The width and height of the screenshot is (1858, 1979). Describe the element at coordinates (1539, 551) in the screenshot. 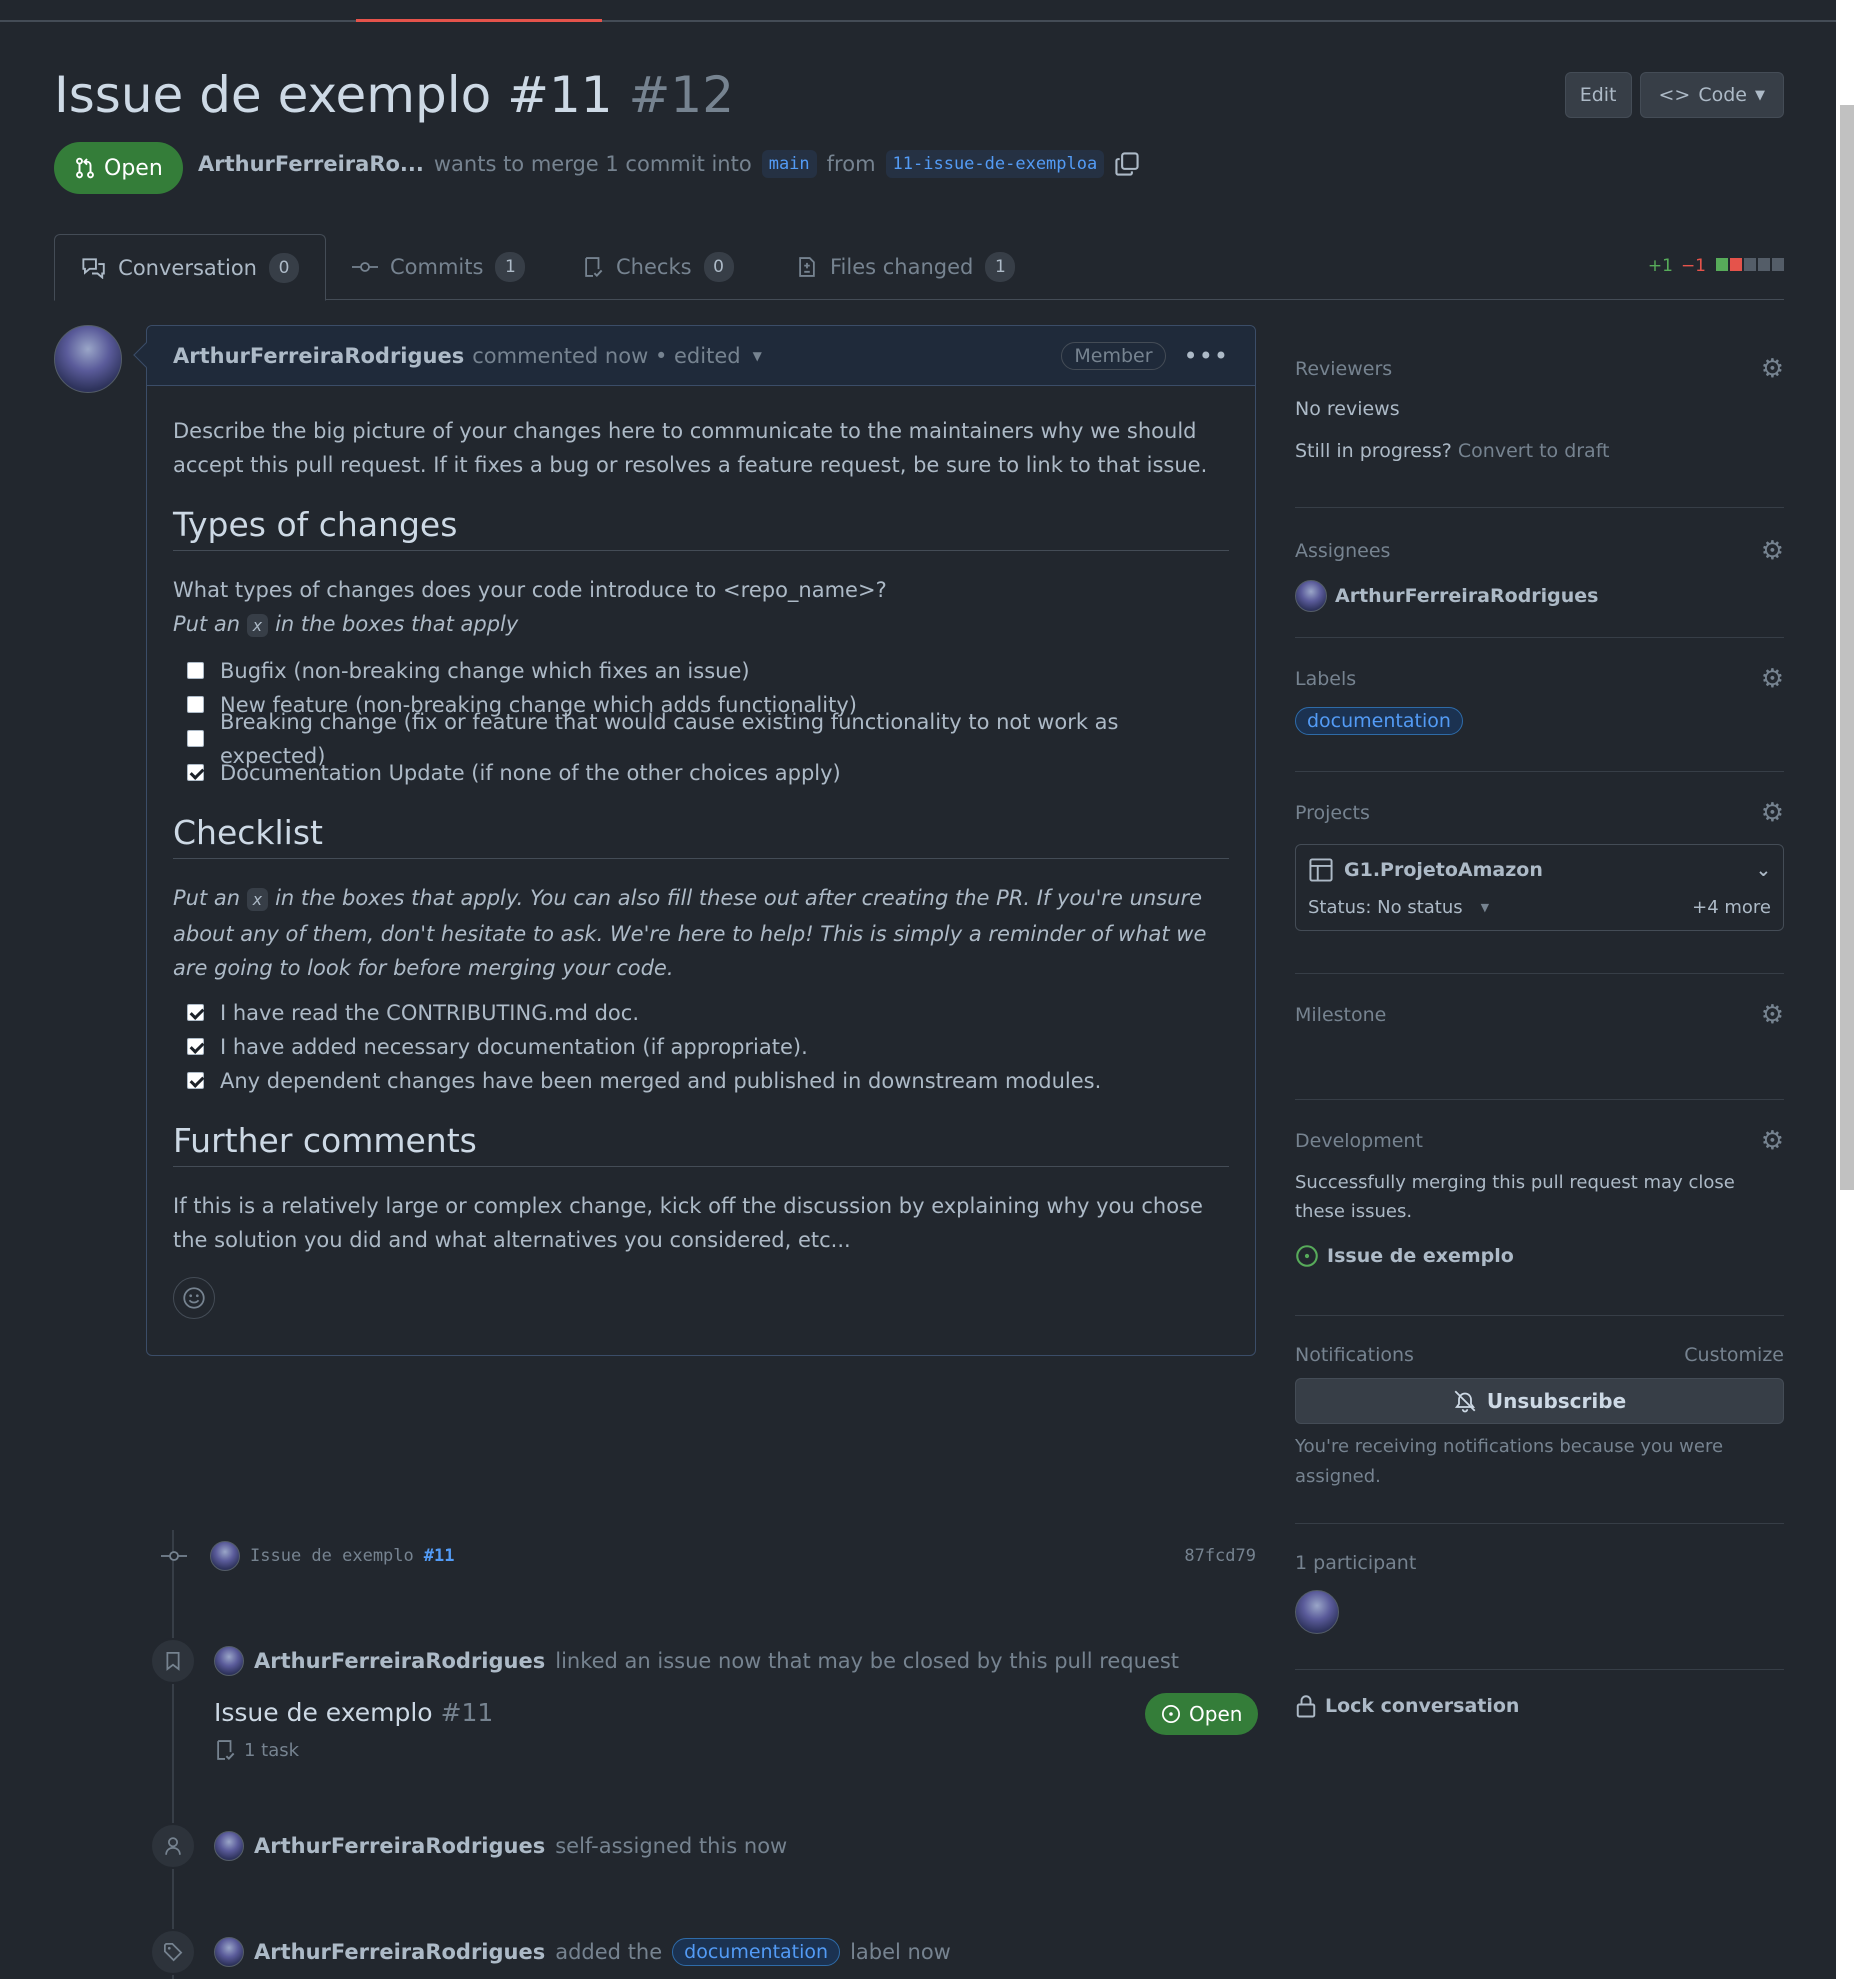

I see `assignees-header: Assignees ⚙` at that location.